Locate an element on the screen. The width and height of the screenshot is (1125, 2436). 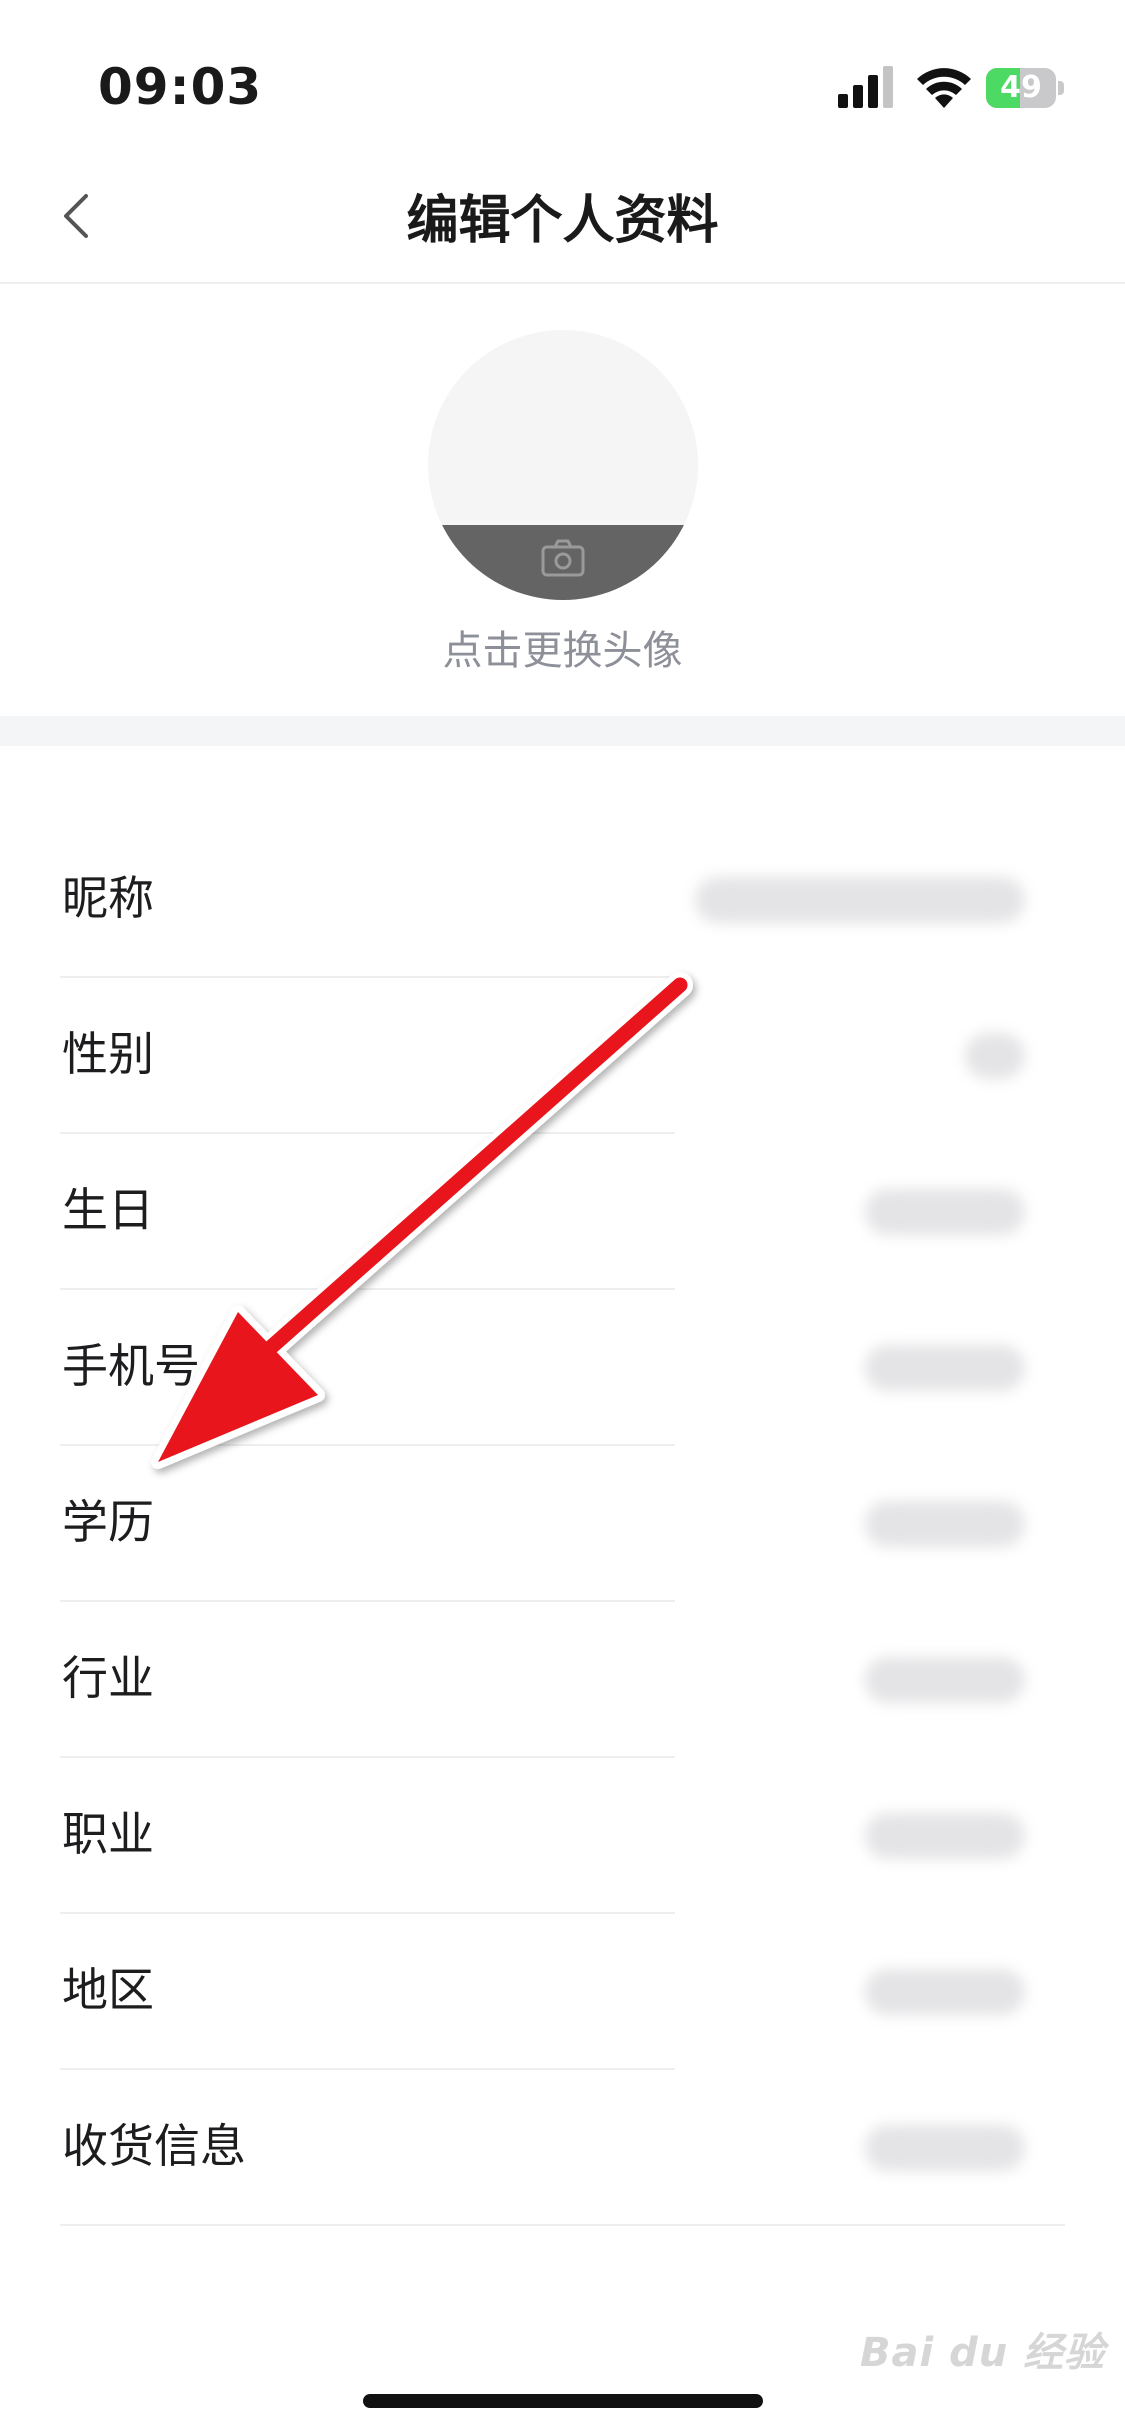
avatar-button is located at coordinates (563, 465).